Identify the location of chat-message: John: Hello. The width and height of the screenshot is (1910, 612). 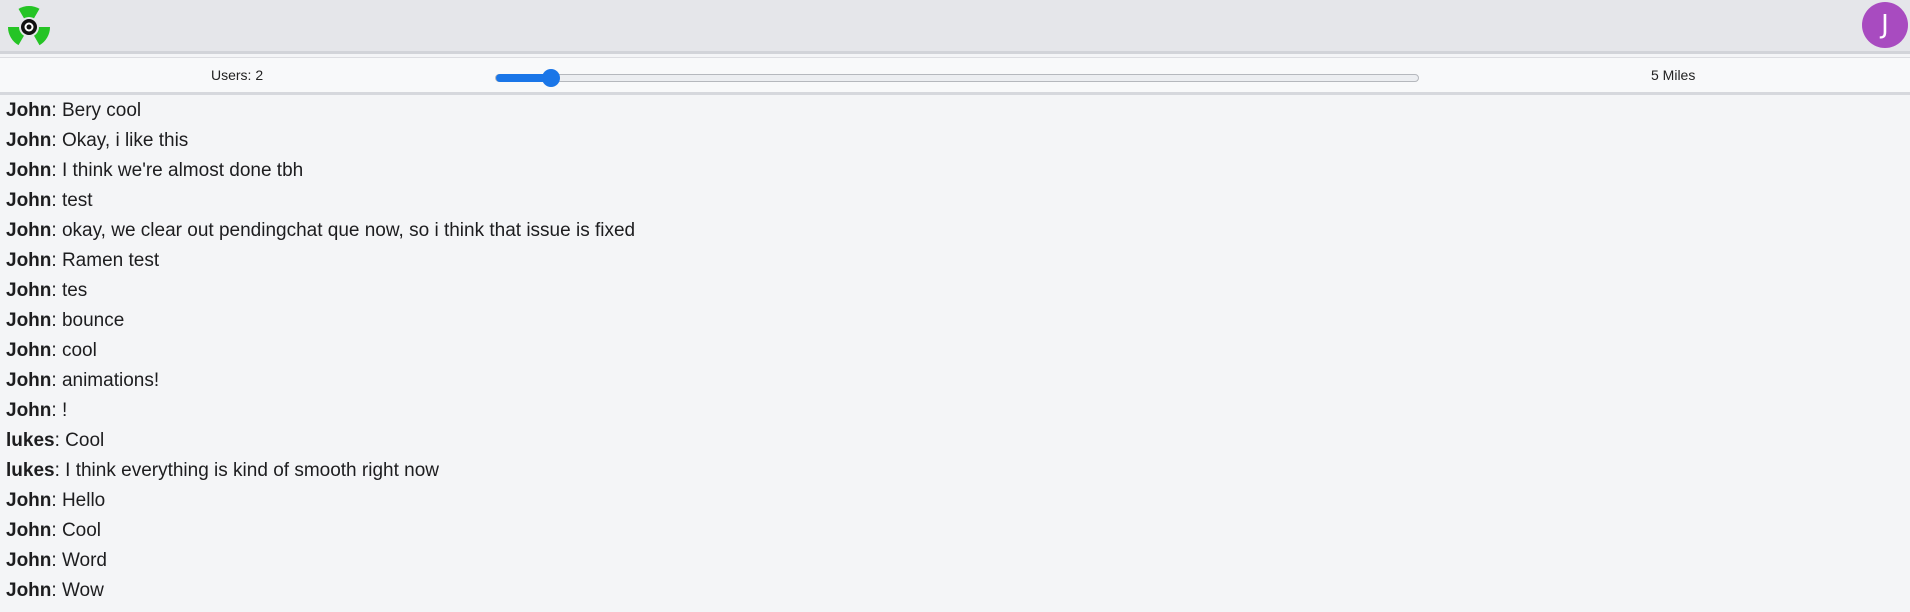
(951, 503).